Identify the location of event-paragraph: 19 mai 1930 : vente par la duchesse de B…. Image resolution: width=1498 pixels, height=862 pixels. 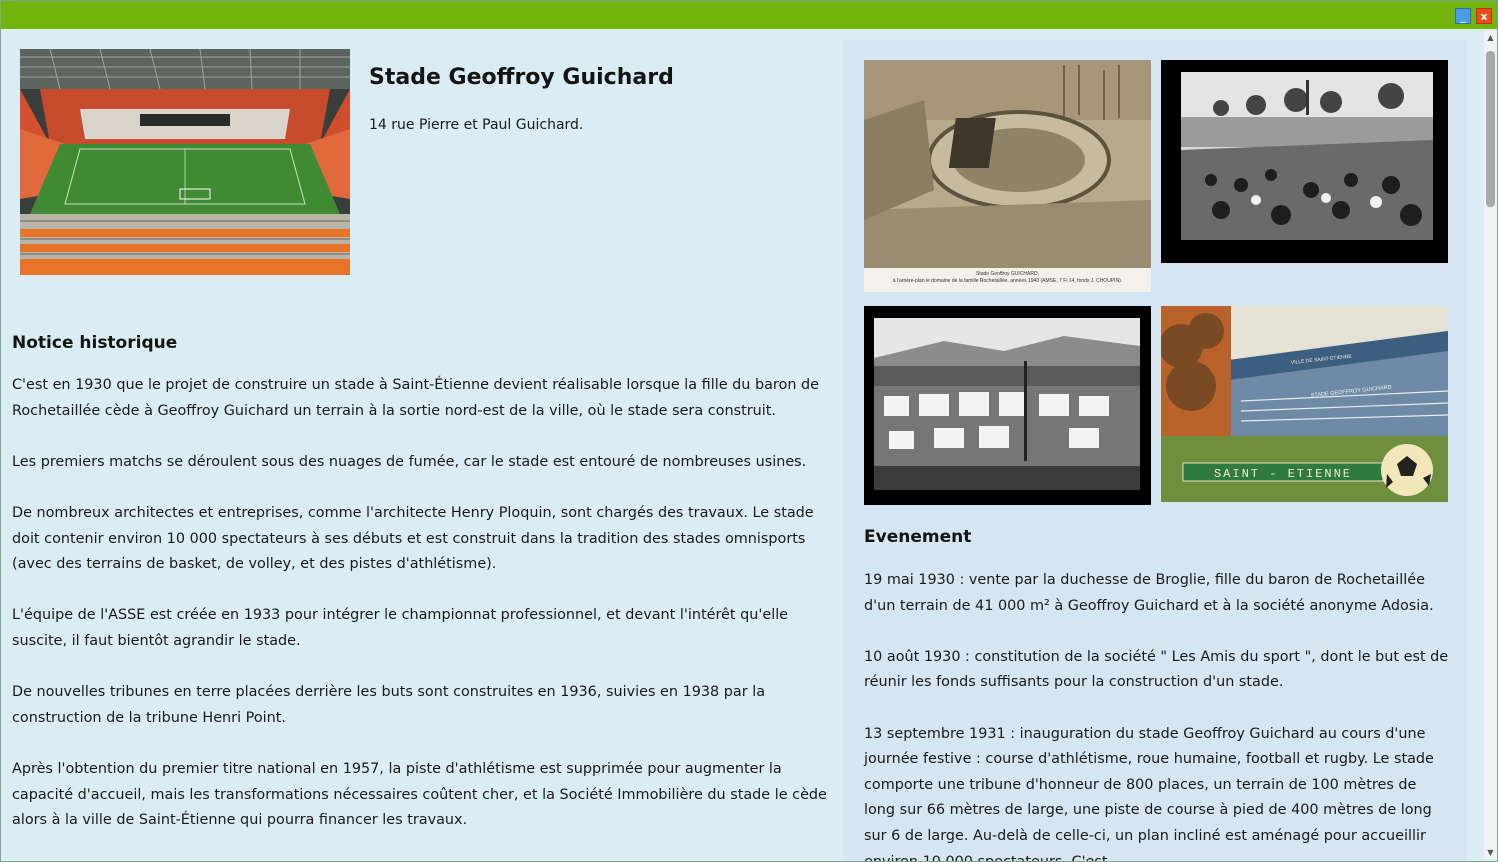
(1149, 593).